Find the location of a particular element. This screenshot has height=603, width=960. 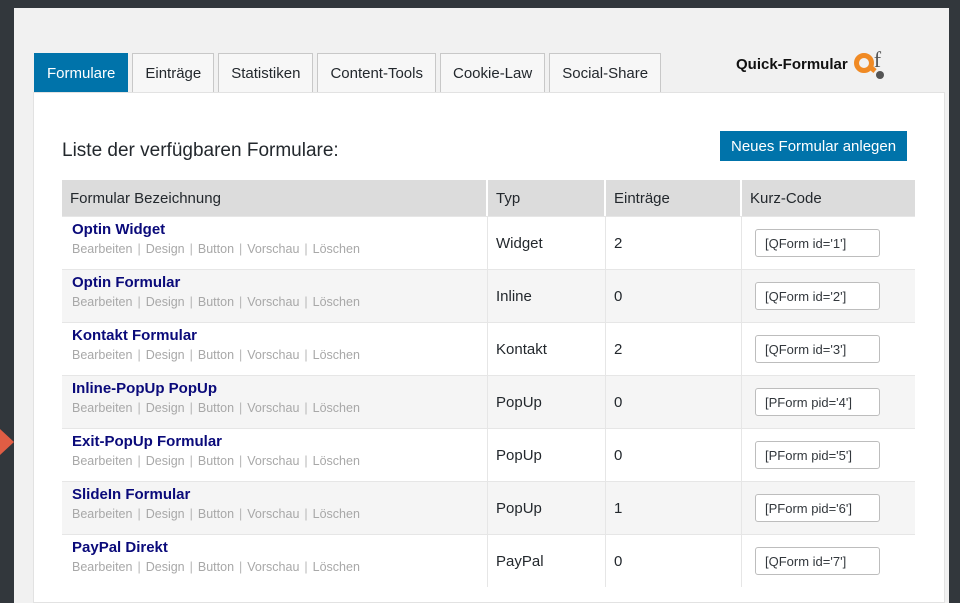

sidebar-collapse-arrow-icon is located at coordinates (7, 442).